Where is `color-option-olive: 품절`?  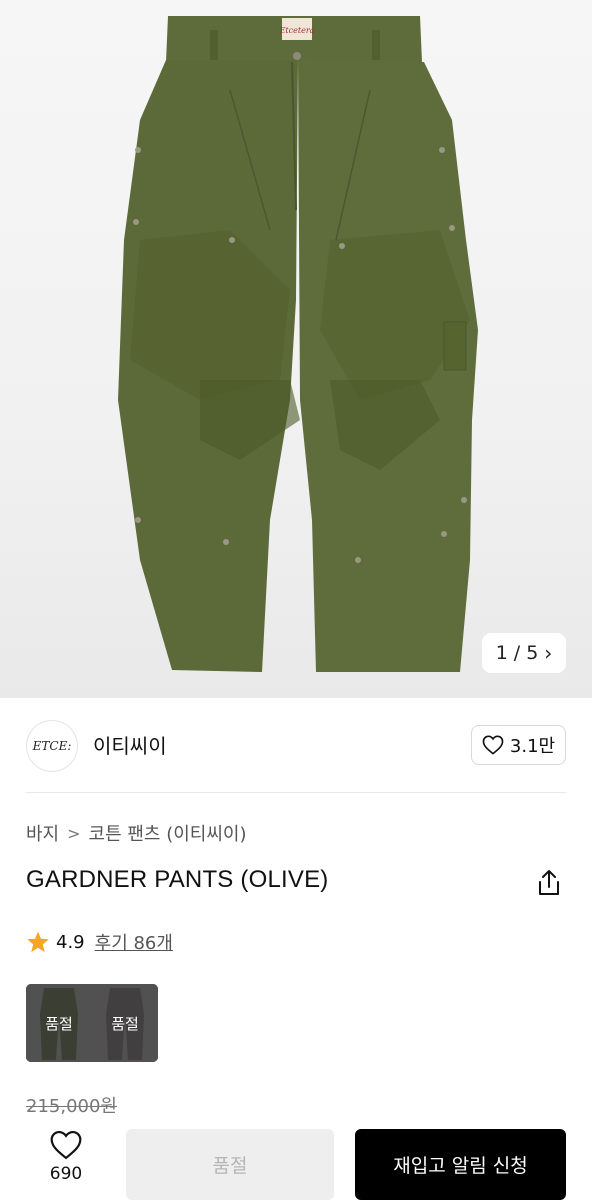
color-option-olive: 품절 is located at coordinates (59, 1023).